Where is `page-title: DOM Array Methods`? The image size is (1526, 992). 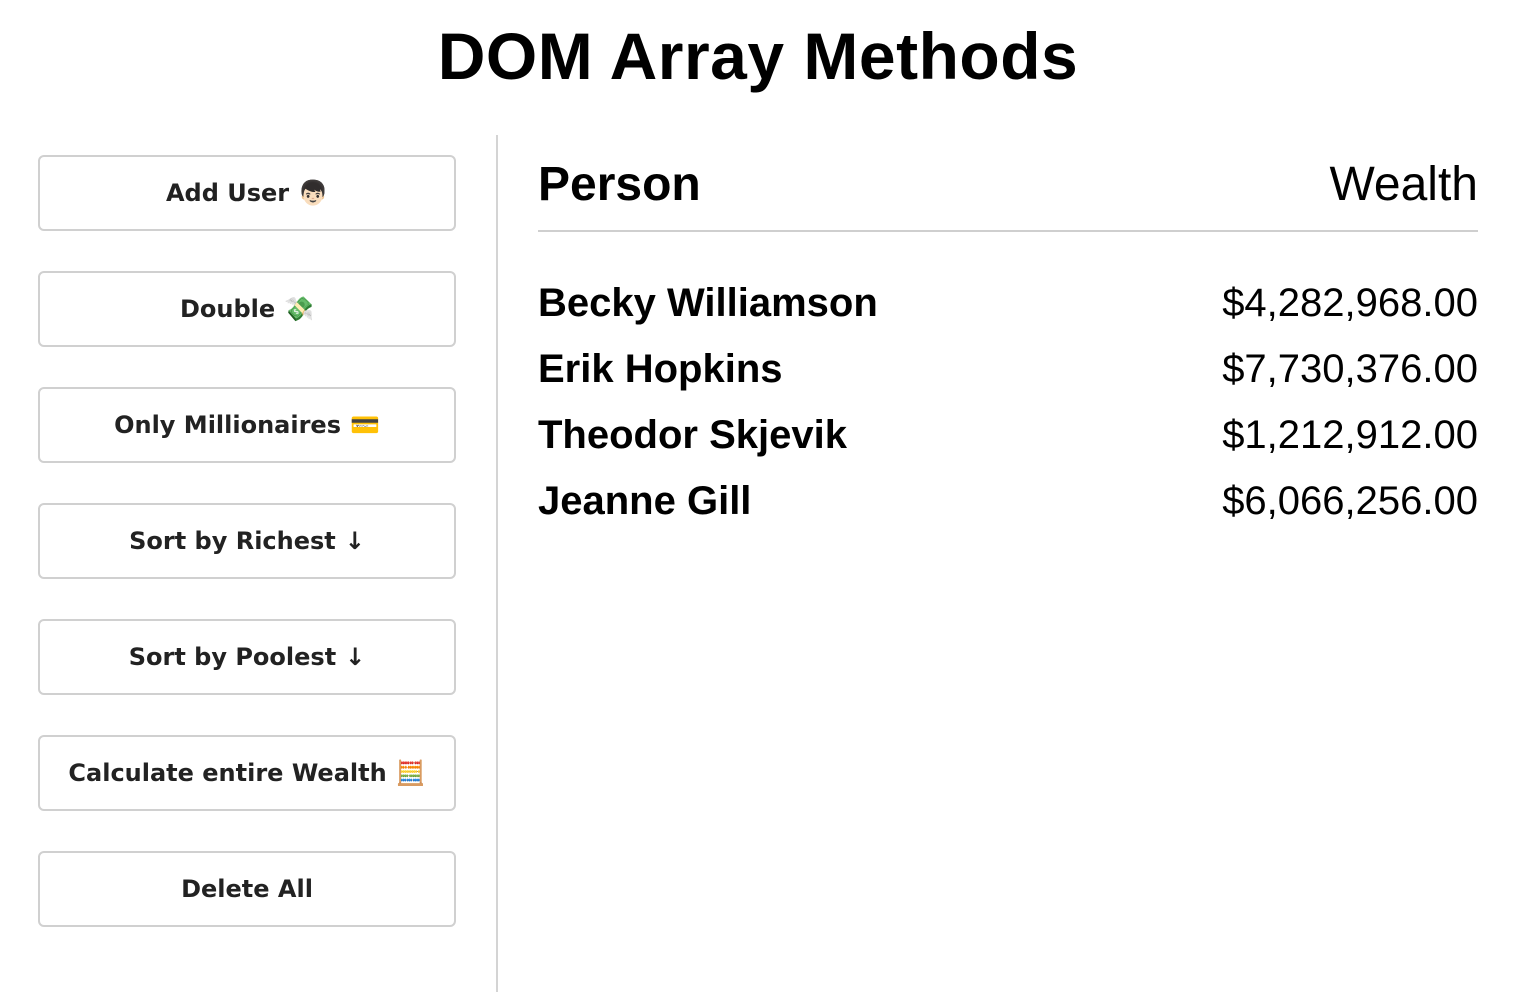
page-title: DOM Array Methods is located at coordinates (758, 56).